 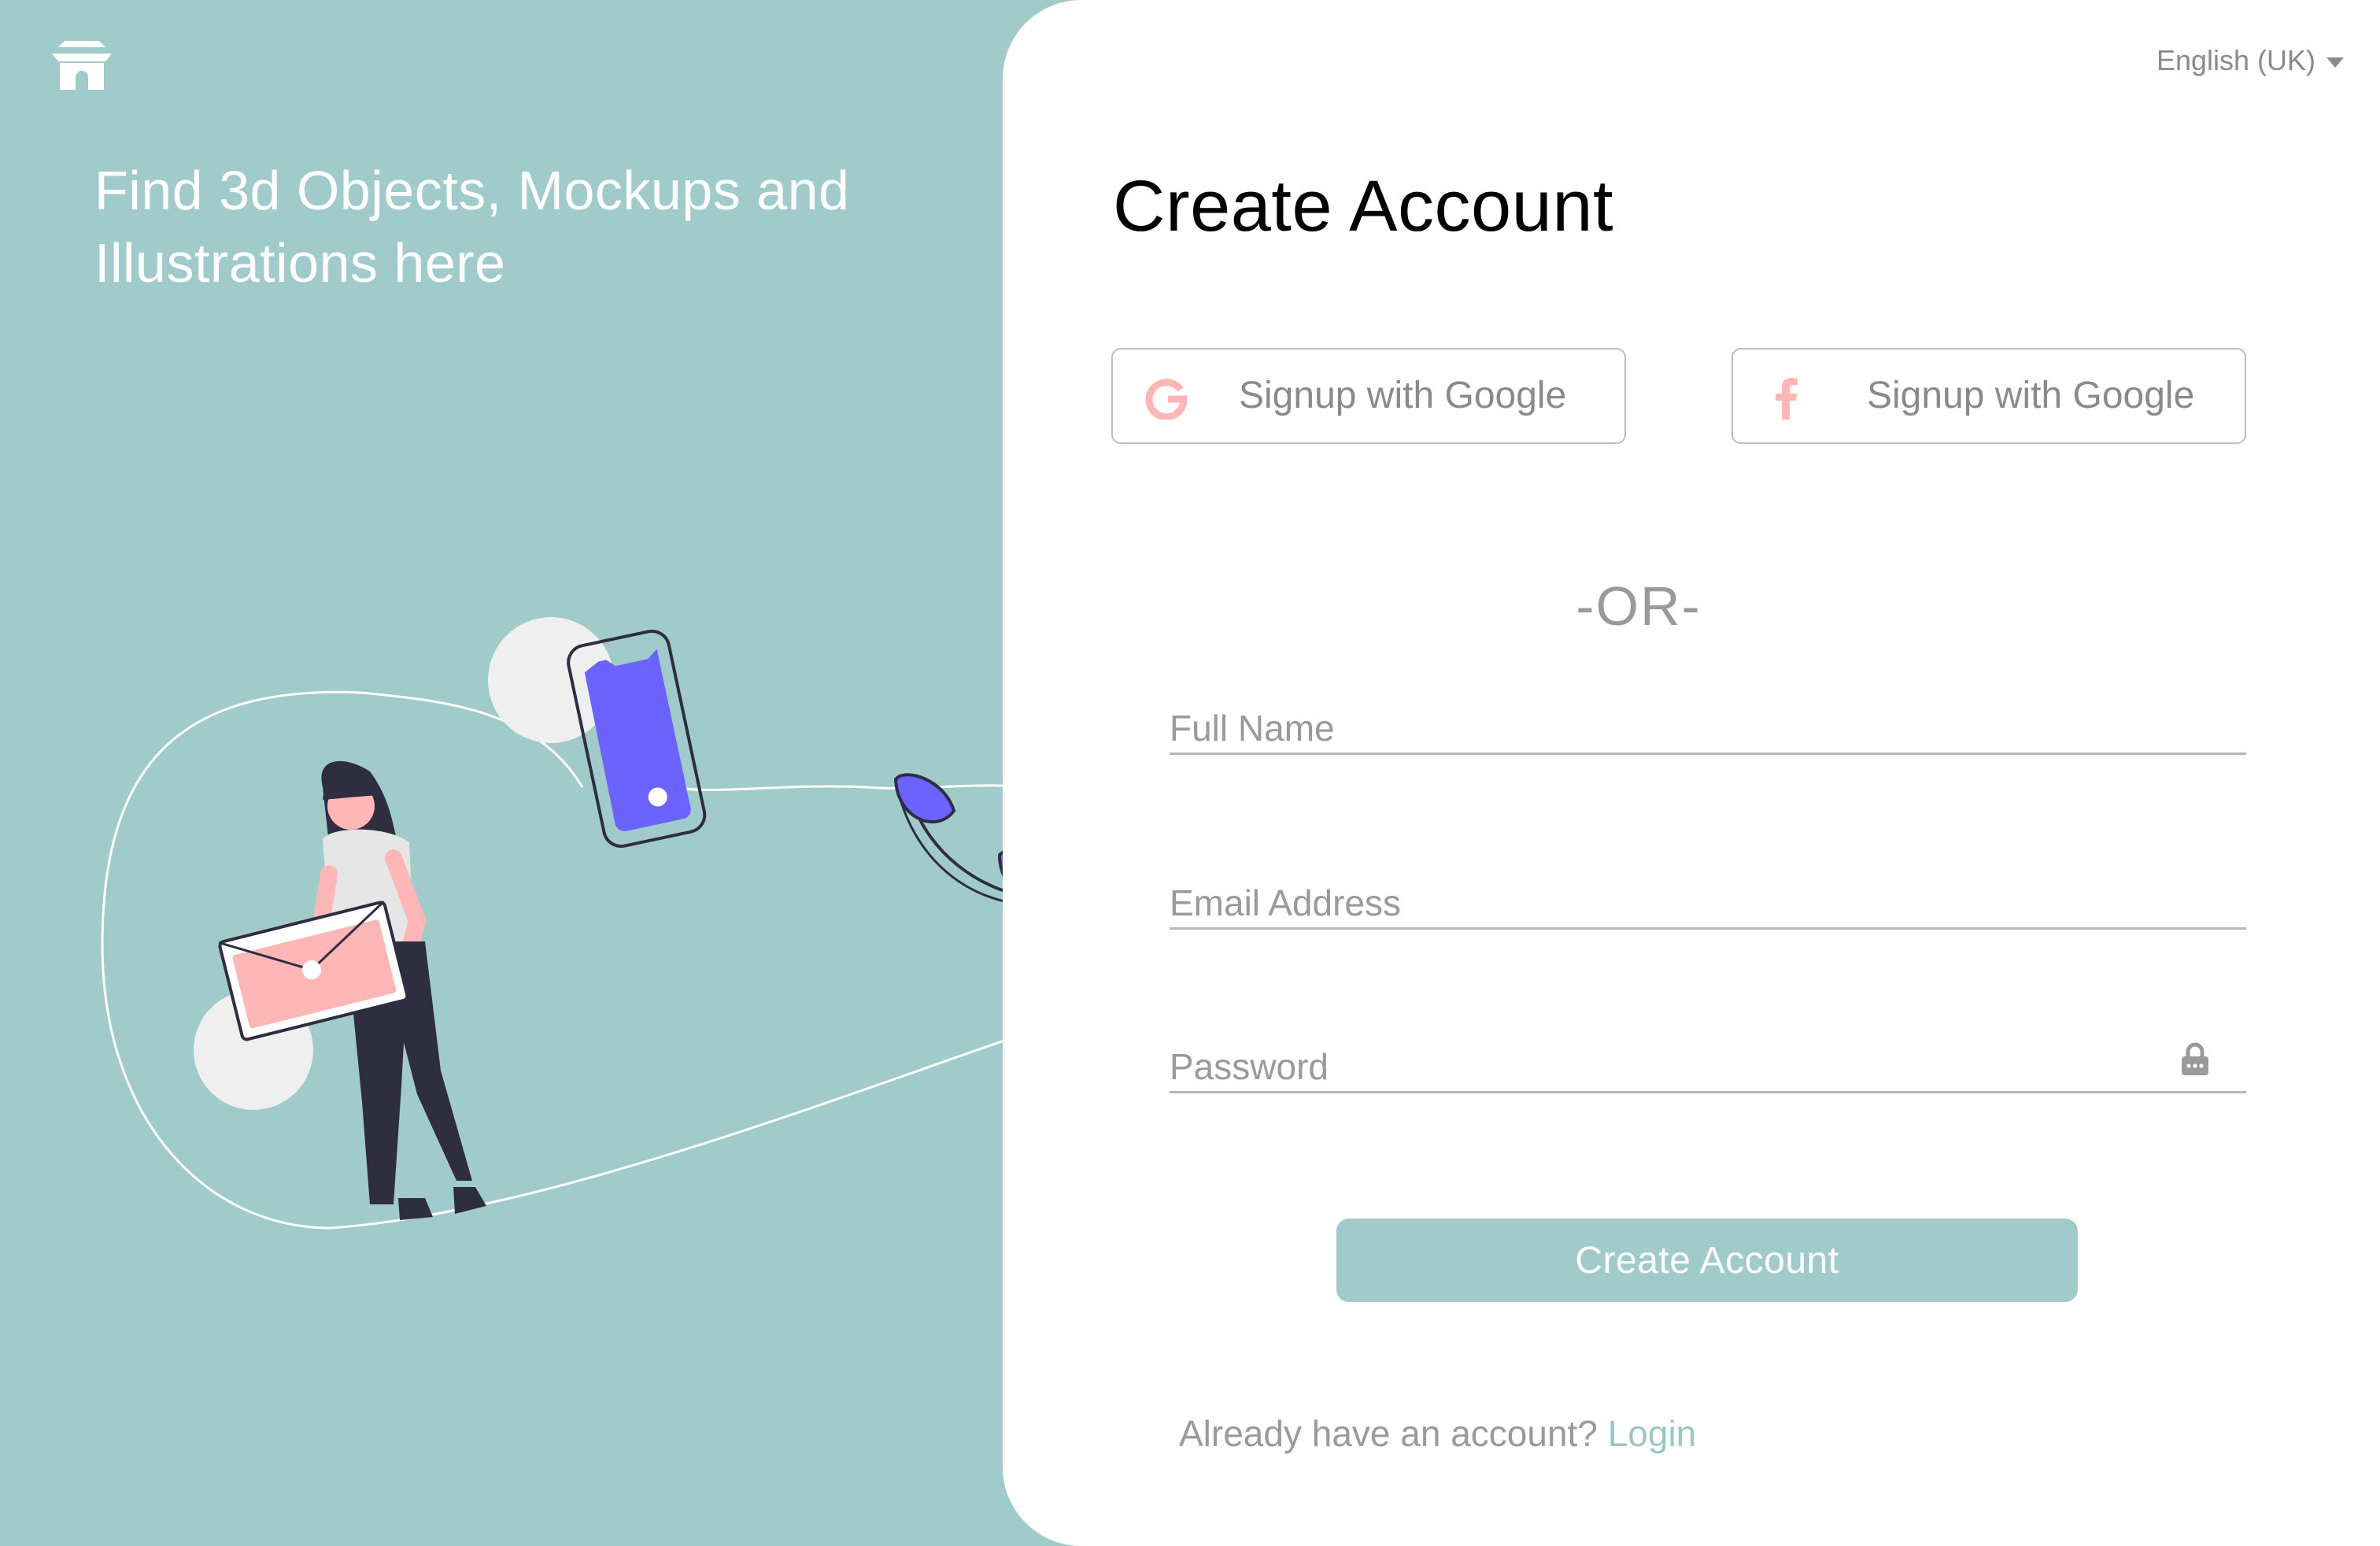 I want to click on login-link: Login, so click(x=1652, y=1433).